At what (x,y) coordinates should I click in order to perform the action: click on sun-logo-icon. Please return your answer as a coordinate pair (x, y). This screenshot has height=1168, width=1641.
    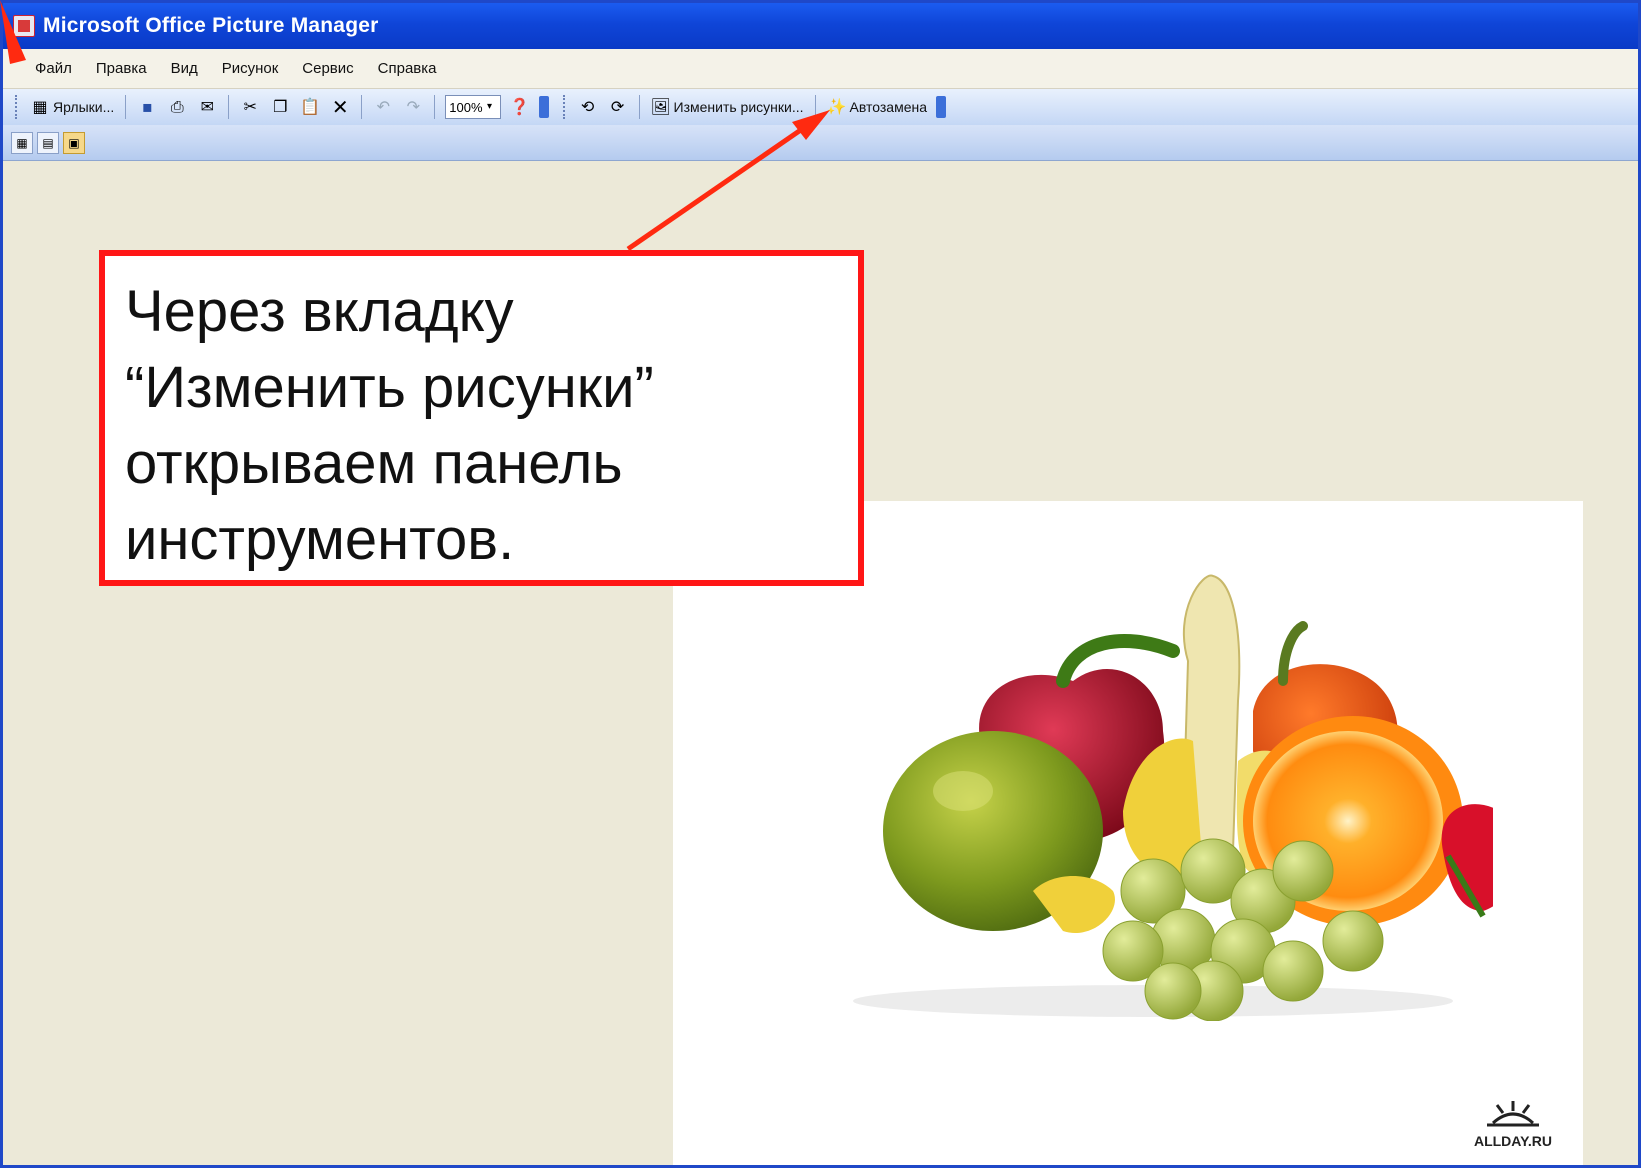
    Looking at the image, I should click on (1513, 1114).